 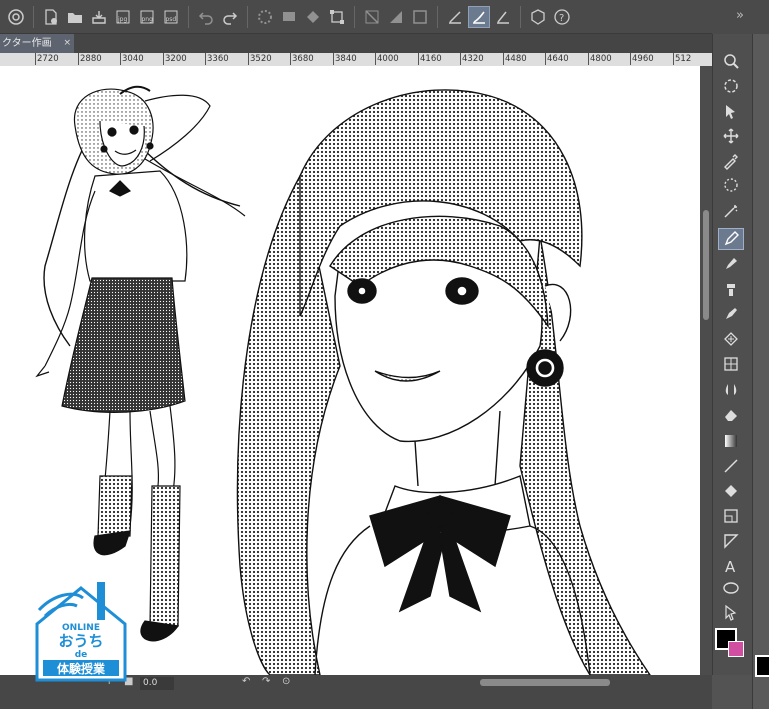 I want to click on special-ruler-icon, so click(x=503, y=17).